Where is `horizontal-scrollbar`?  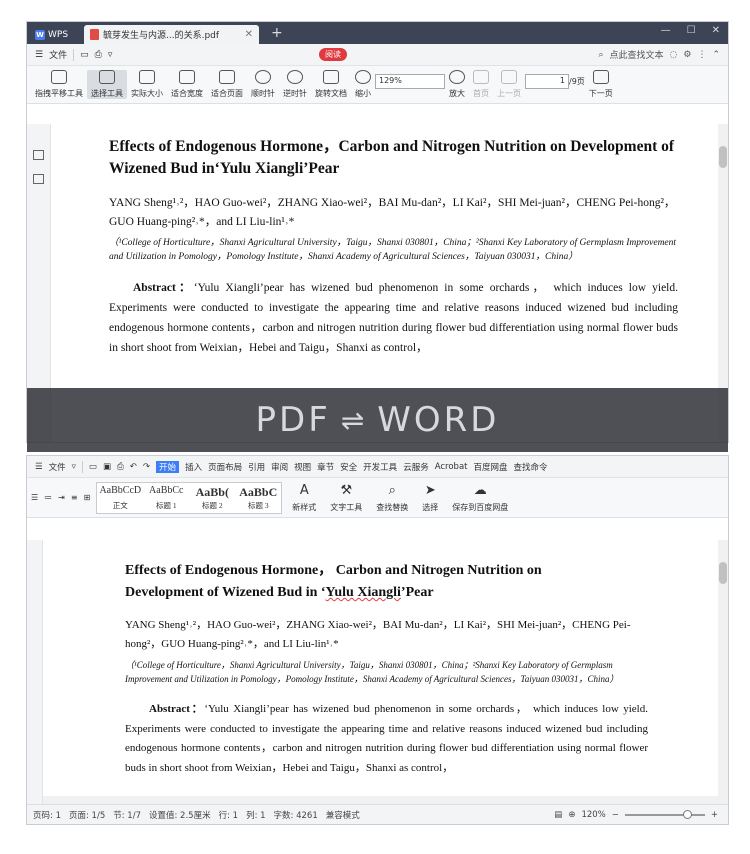
horizontal-scrollbar is located at coordinates (380, 800).